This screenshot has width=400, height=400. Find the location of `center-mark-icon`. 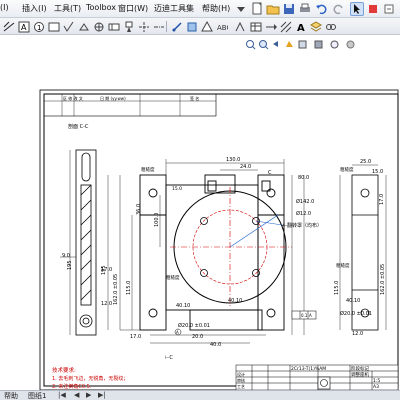

center-mark-icon is located at coordinates (143, 26).